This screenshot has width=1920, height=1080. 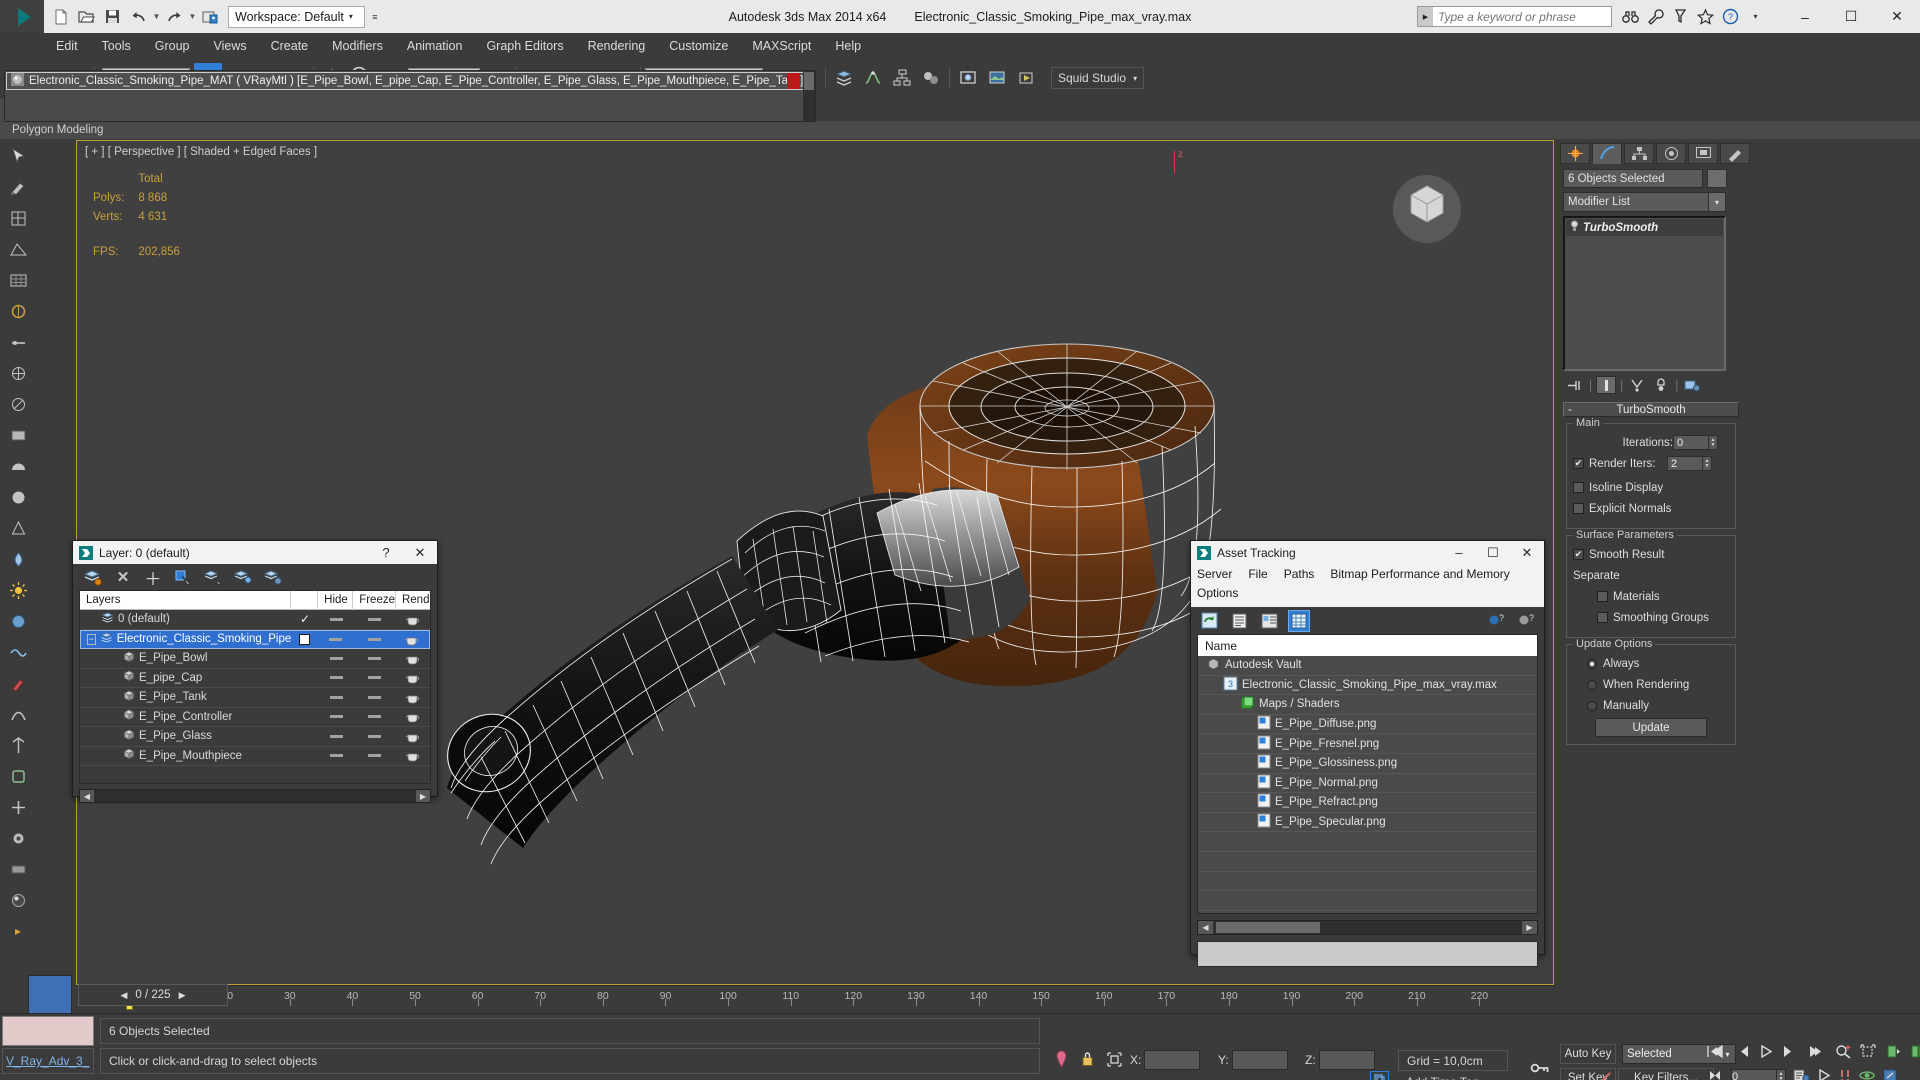 What do you see at coordinates (1715, 1052) in the screenshot?
I see `go-to-start-icon` at bounding box center [1715, 1052].